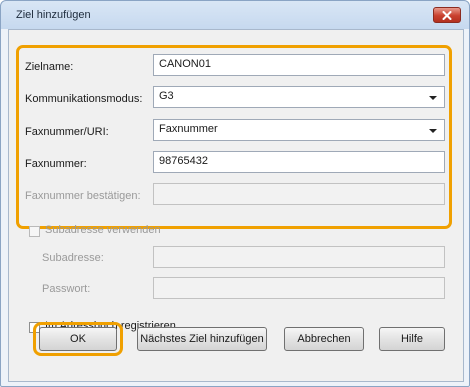  Describe the element at coordinates (83, 196) in the screenshot. I see `faxnummer-bestaetigen-label: Faxnummer bestätigen:` at that location.